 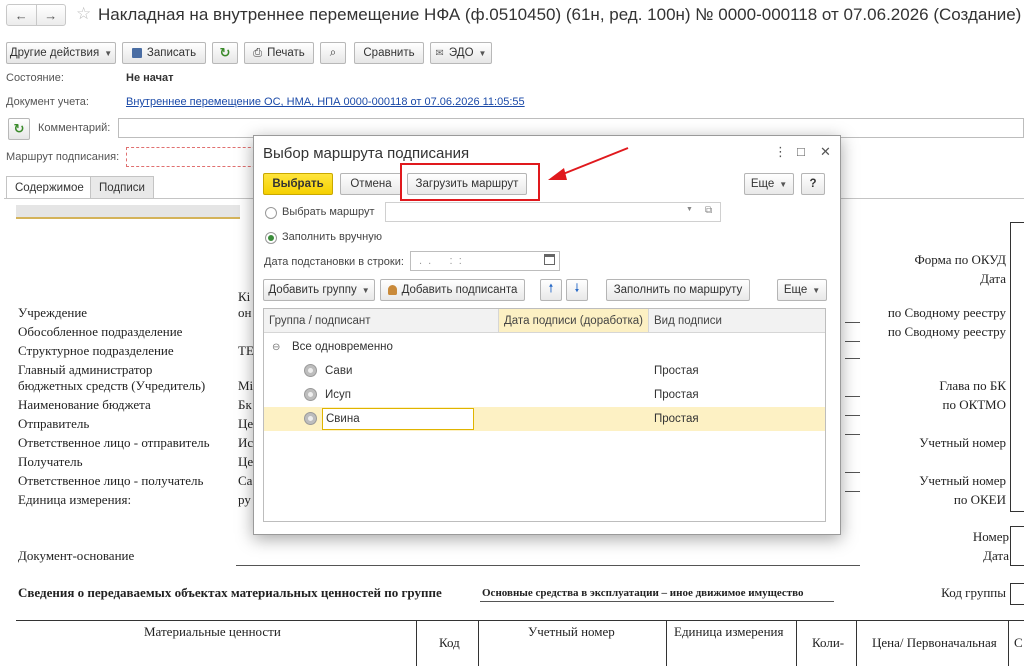 I want to click on column-header-sign-type: Вид подписи, so click(x=737, y=321).